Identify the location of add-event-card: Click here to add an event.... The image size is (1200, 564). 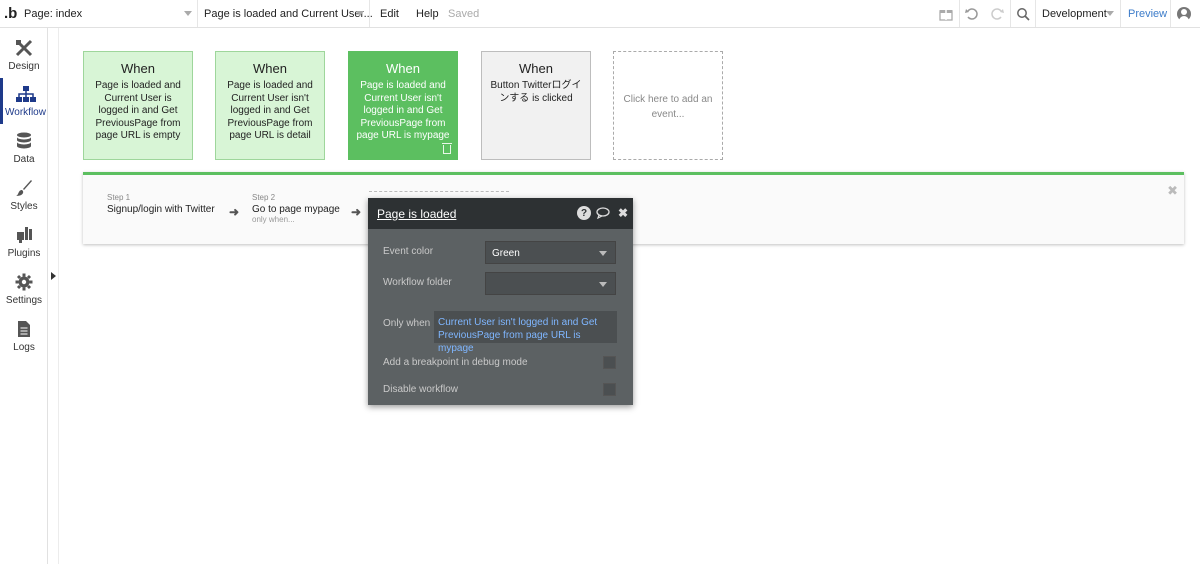
(668, 105).